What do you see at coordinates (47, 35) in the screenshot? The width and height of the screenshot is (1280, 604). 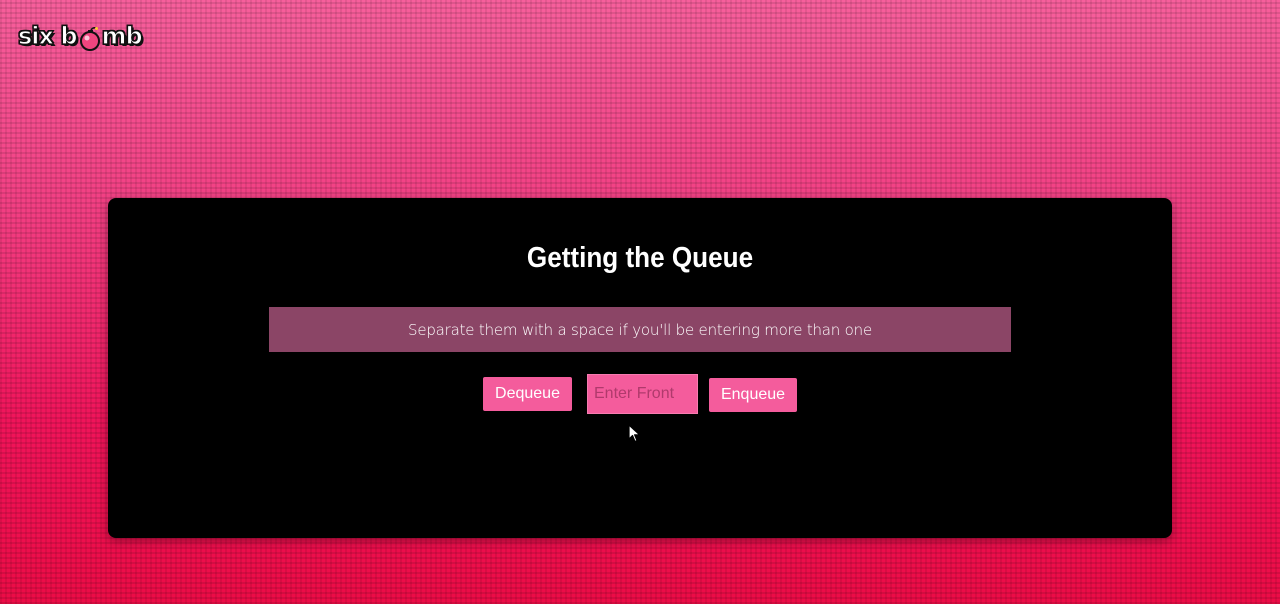 I see `logo-text-start: six b` at bounding box center [47, 35].